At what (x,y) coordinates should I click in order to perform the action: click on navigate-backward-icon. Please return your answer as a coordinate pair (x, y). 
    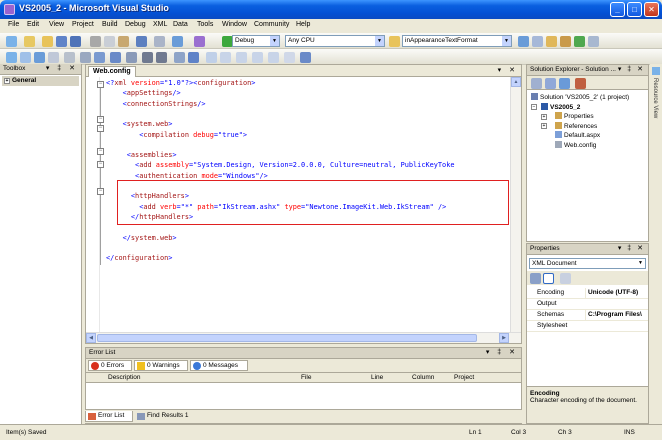
    Looking at the image, I should click on (177, 41).